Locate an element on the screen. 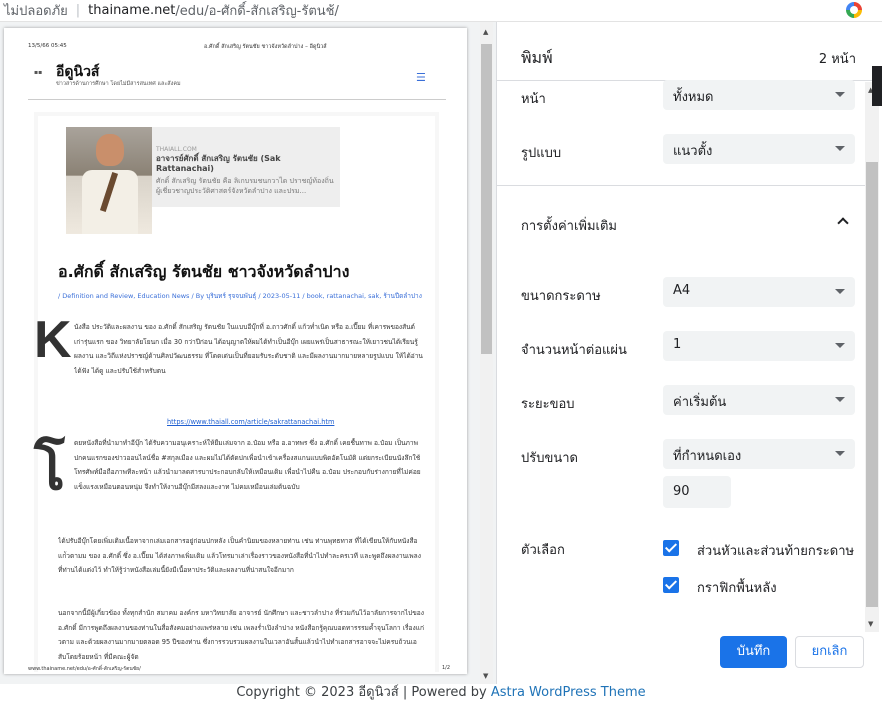 This screenshot has height=702, width=882. embed-site: THAIALL.COM is located at coordinates (176, 149).